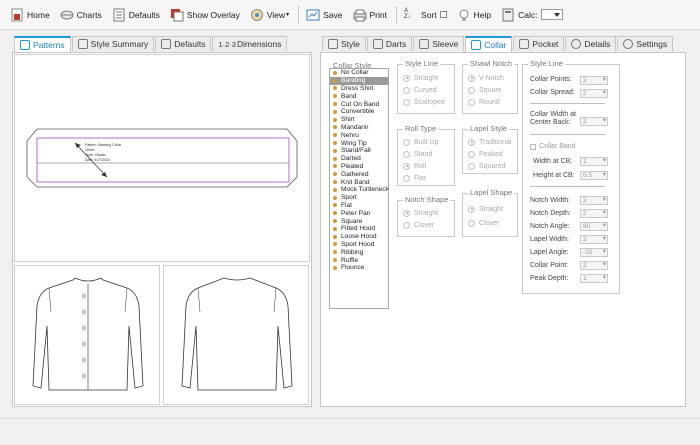 The width and height of the screenshot is (700, 445). I want to click on tab-darts: Darts, so click(389, 43).